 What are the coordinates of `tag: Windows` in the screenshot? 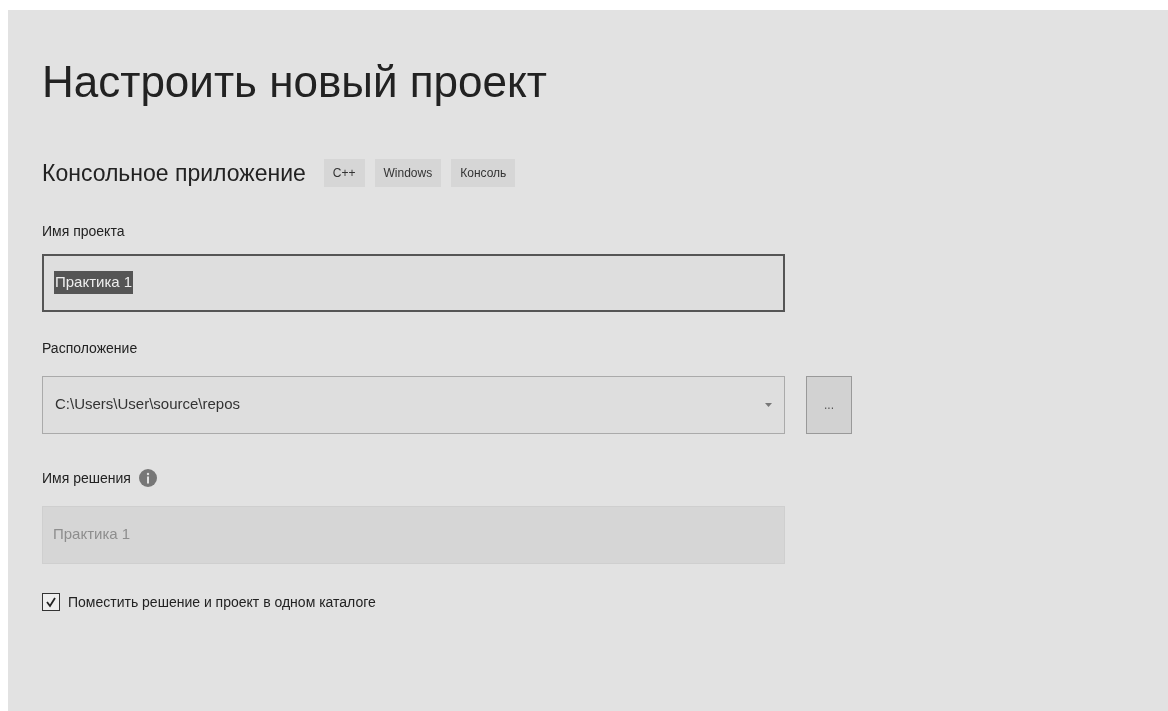 It's located at (408, 173).